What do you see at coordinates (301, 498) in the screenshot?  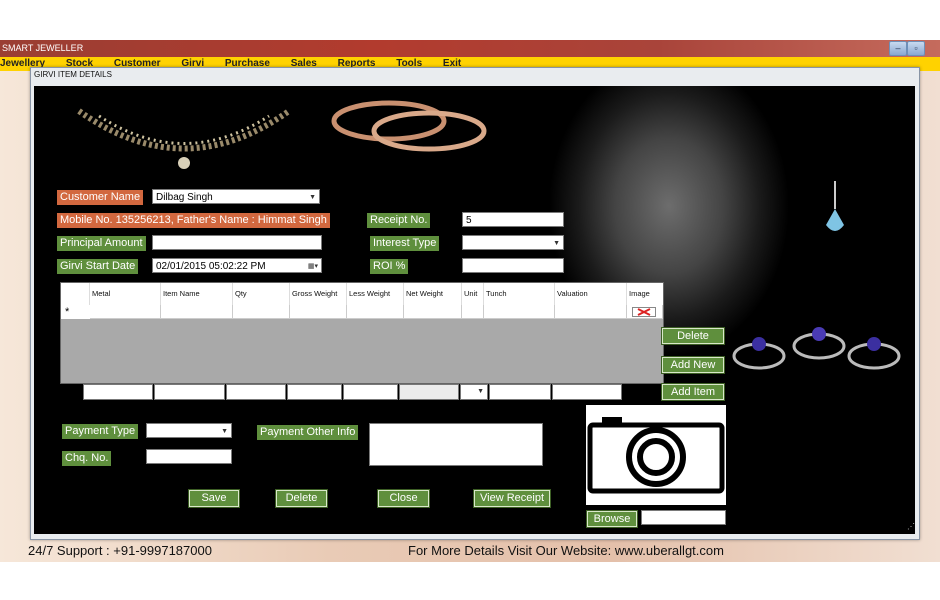 I see `delete-button: Delete` at bounding box center [301, 498].